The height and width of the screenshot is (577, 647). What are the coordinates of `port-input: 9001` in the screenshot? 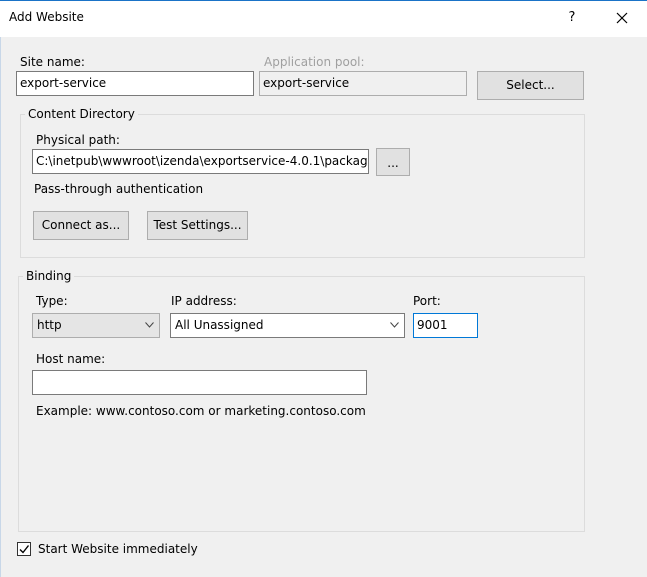 It's located at (445, 325).